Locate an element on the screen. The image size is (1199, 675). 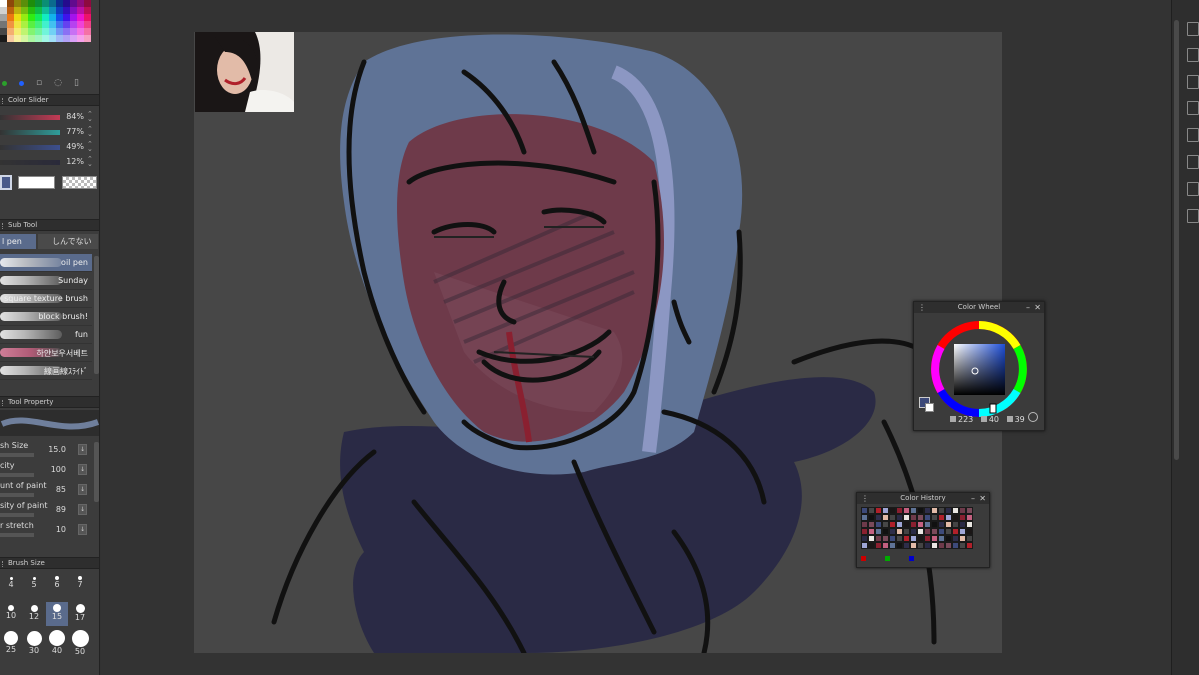
tool-property-row: city 100 ↓ is located at coordinates (49, 471).